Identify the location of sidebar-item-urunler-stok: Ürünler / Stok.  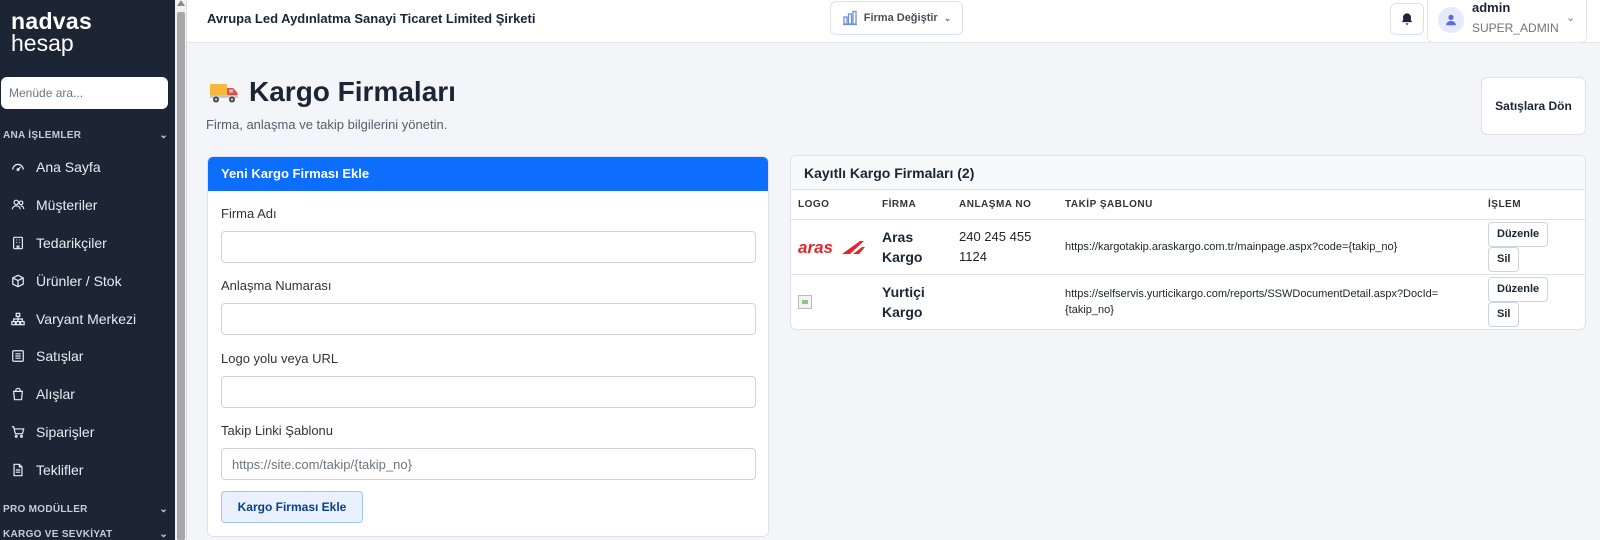
(87, 281).